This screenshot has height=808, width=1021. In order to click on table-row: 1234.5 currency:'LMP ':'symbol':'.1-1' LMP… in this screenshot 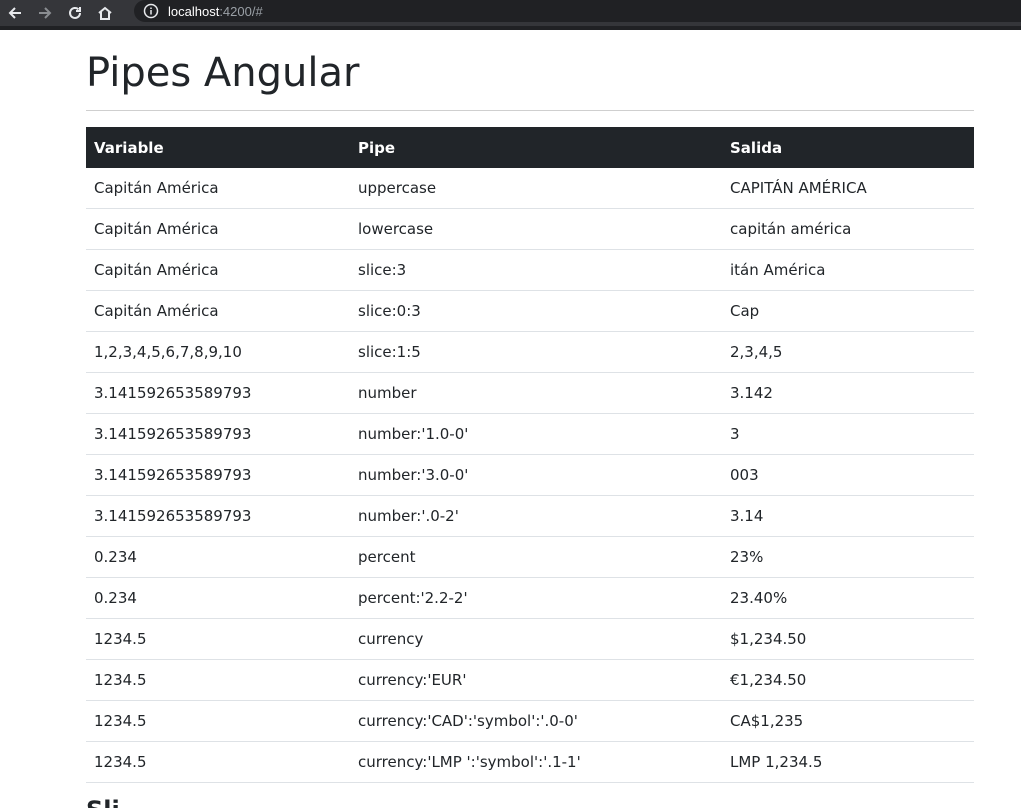, I will do `click(530, 762)`.